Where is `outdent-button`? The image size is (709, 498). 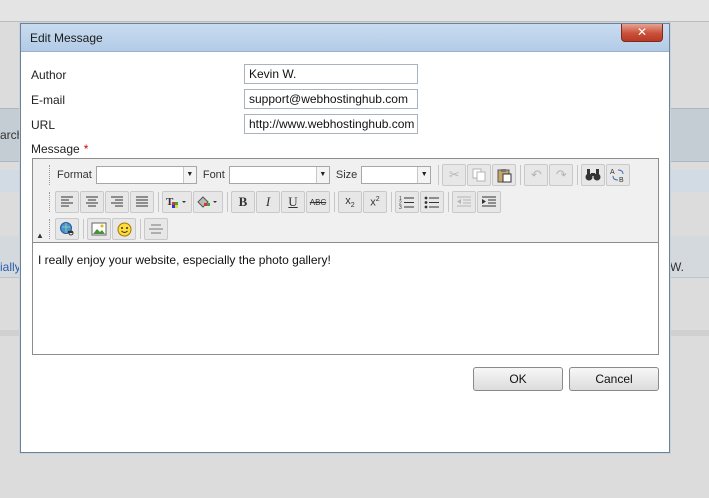
outdent-button is located at coordinates (464, 202).